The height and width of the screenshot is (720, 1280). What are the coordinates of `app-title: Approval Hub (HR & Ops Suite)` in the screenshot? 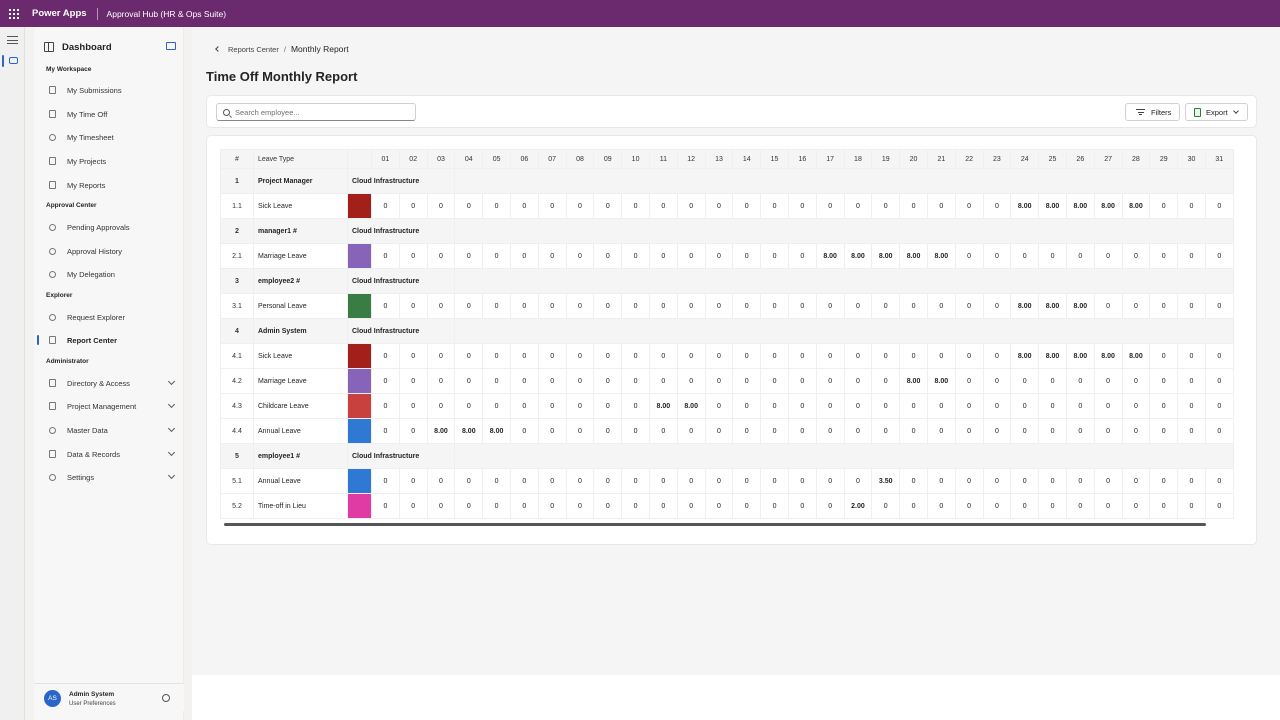 It's located at (166, 13).